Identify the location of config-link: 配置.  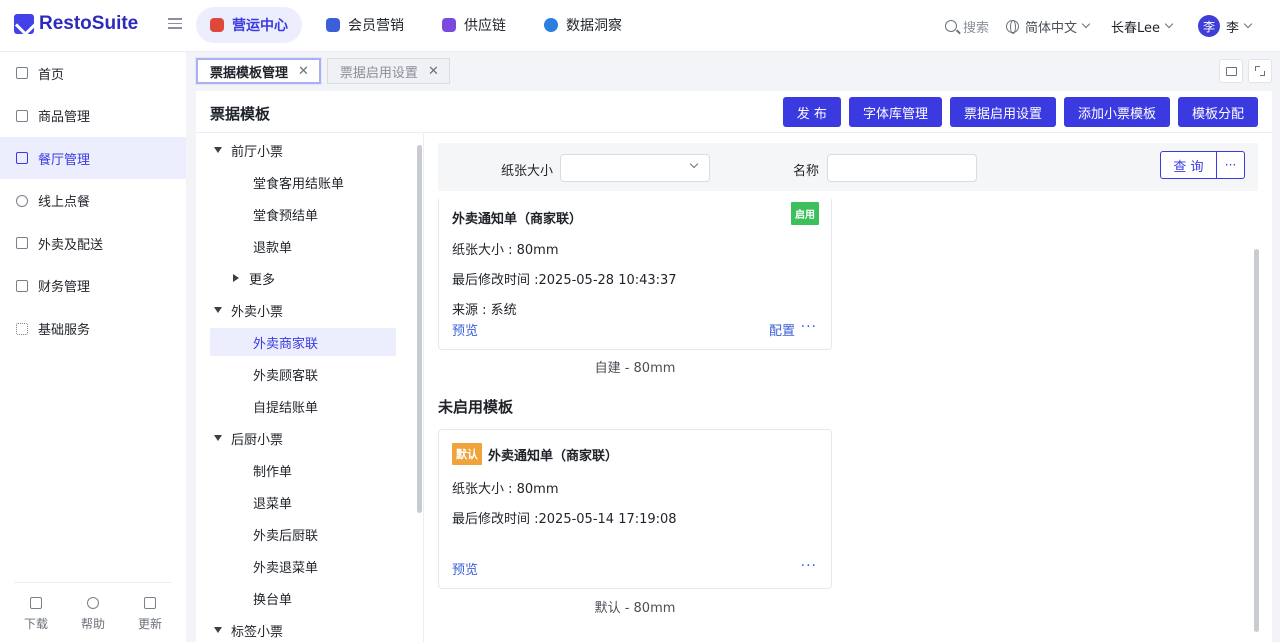
(782, 329).